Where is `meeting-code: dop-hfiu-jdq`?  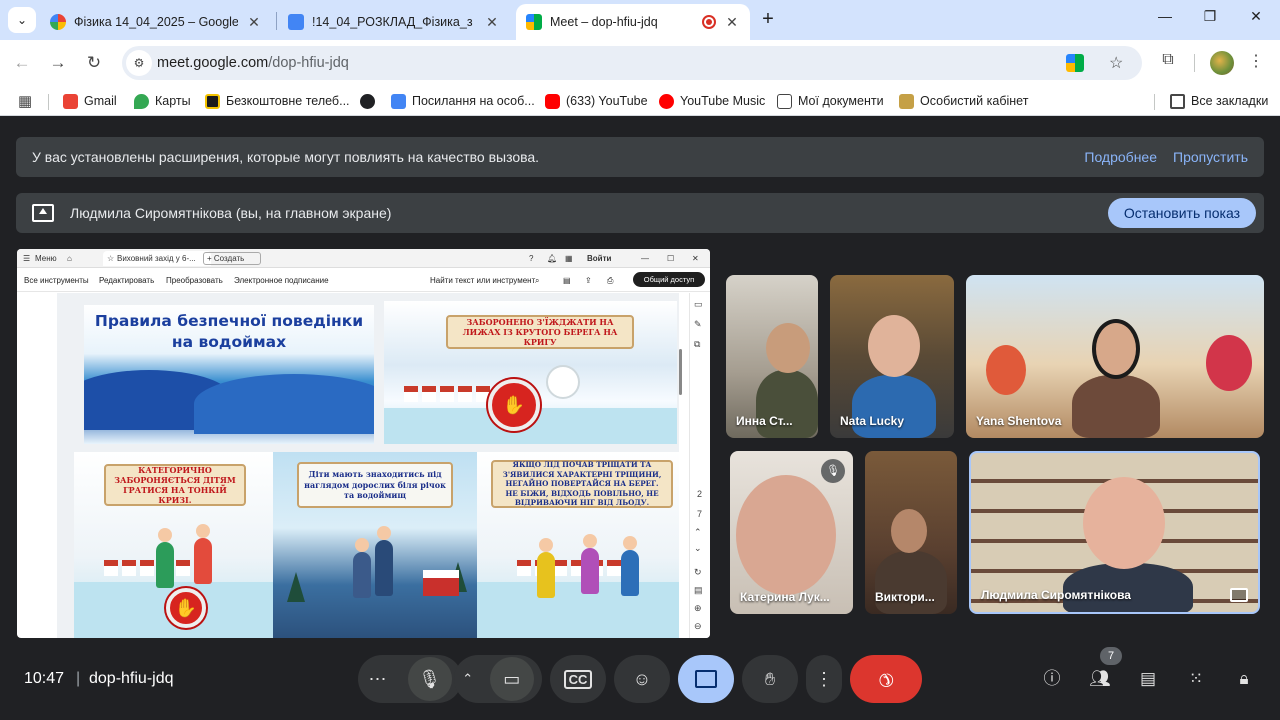
meeting-code: dop-hfiu-jdq is located at coordinates (131, 678).